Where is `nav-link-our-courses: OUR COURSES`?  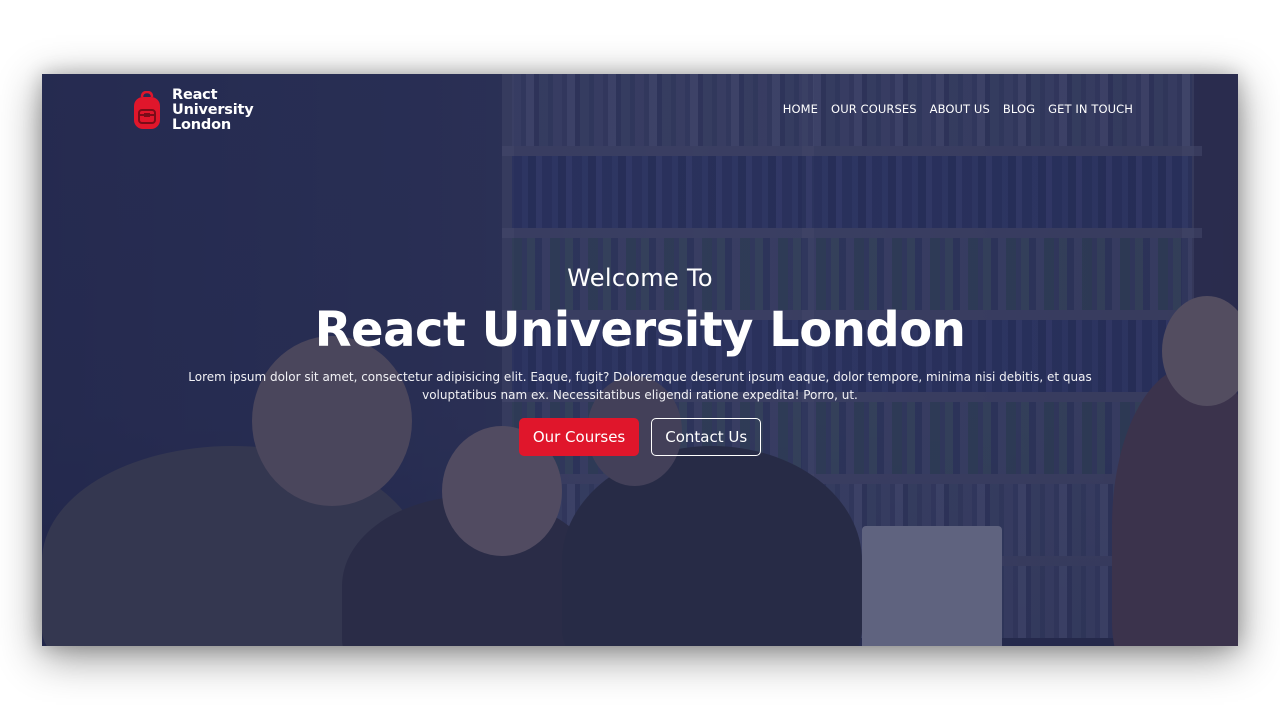
nav-link-our-courses: OUR COURSES is located at coordinates (874, 109).